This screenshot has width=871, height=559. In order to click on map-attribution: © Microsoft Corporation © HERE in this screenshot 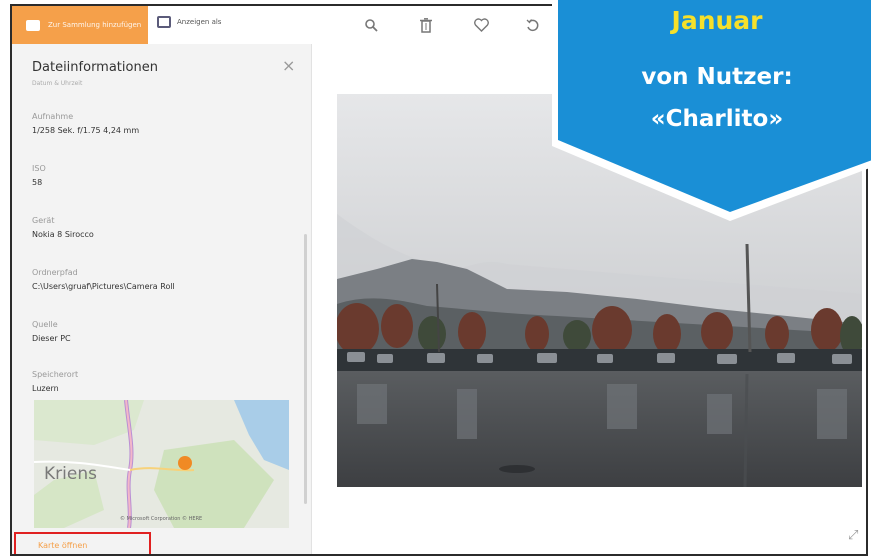, I will do `click(161, 519)`.